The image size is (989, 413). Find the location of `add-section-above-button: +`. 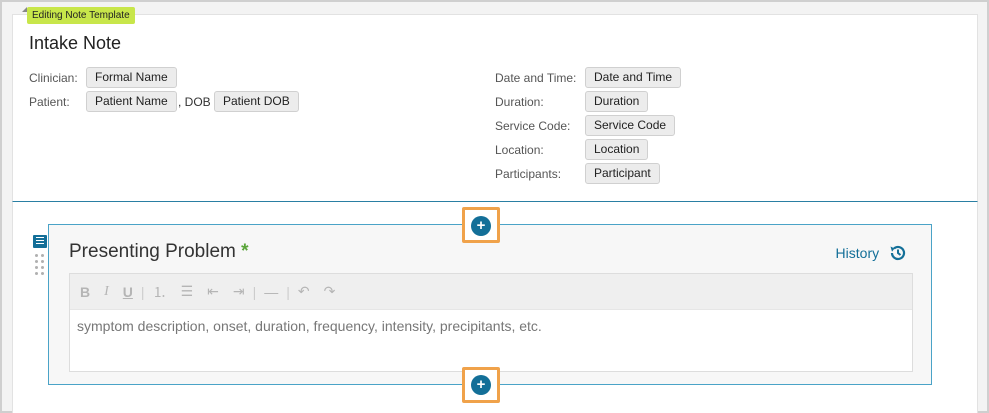

add-section-above-button: + is located at coordinates (481, 226).